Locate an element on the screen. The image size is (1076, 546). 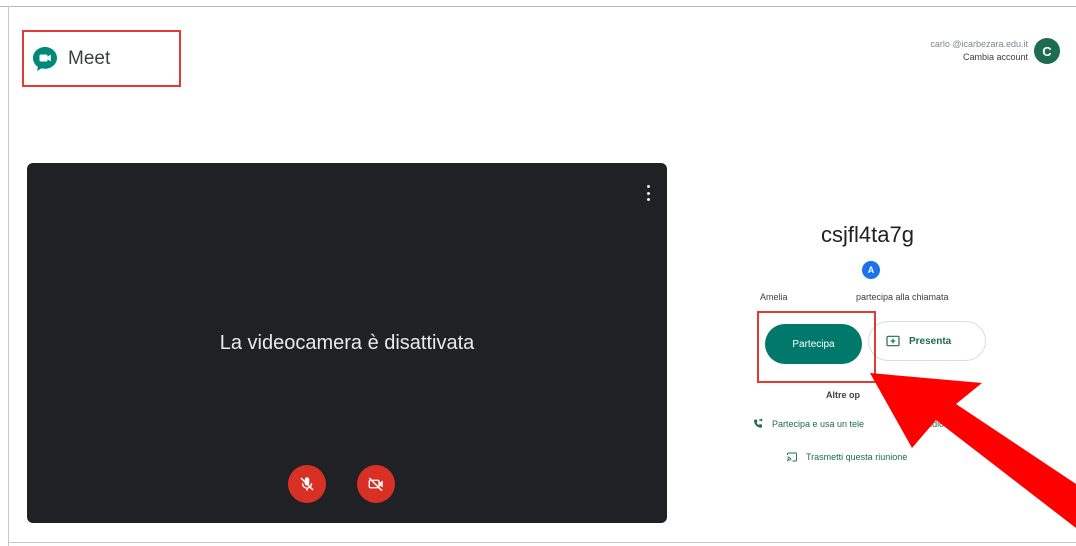
join-with-phone-link: Partecipa e usa un tele audio is located at coordinates (848, 424).